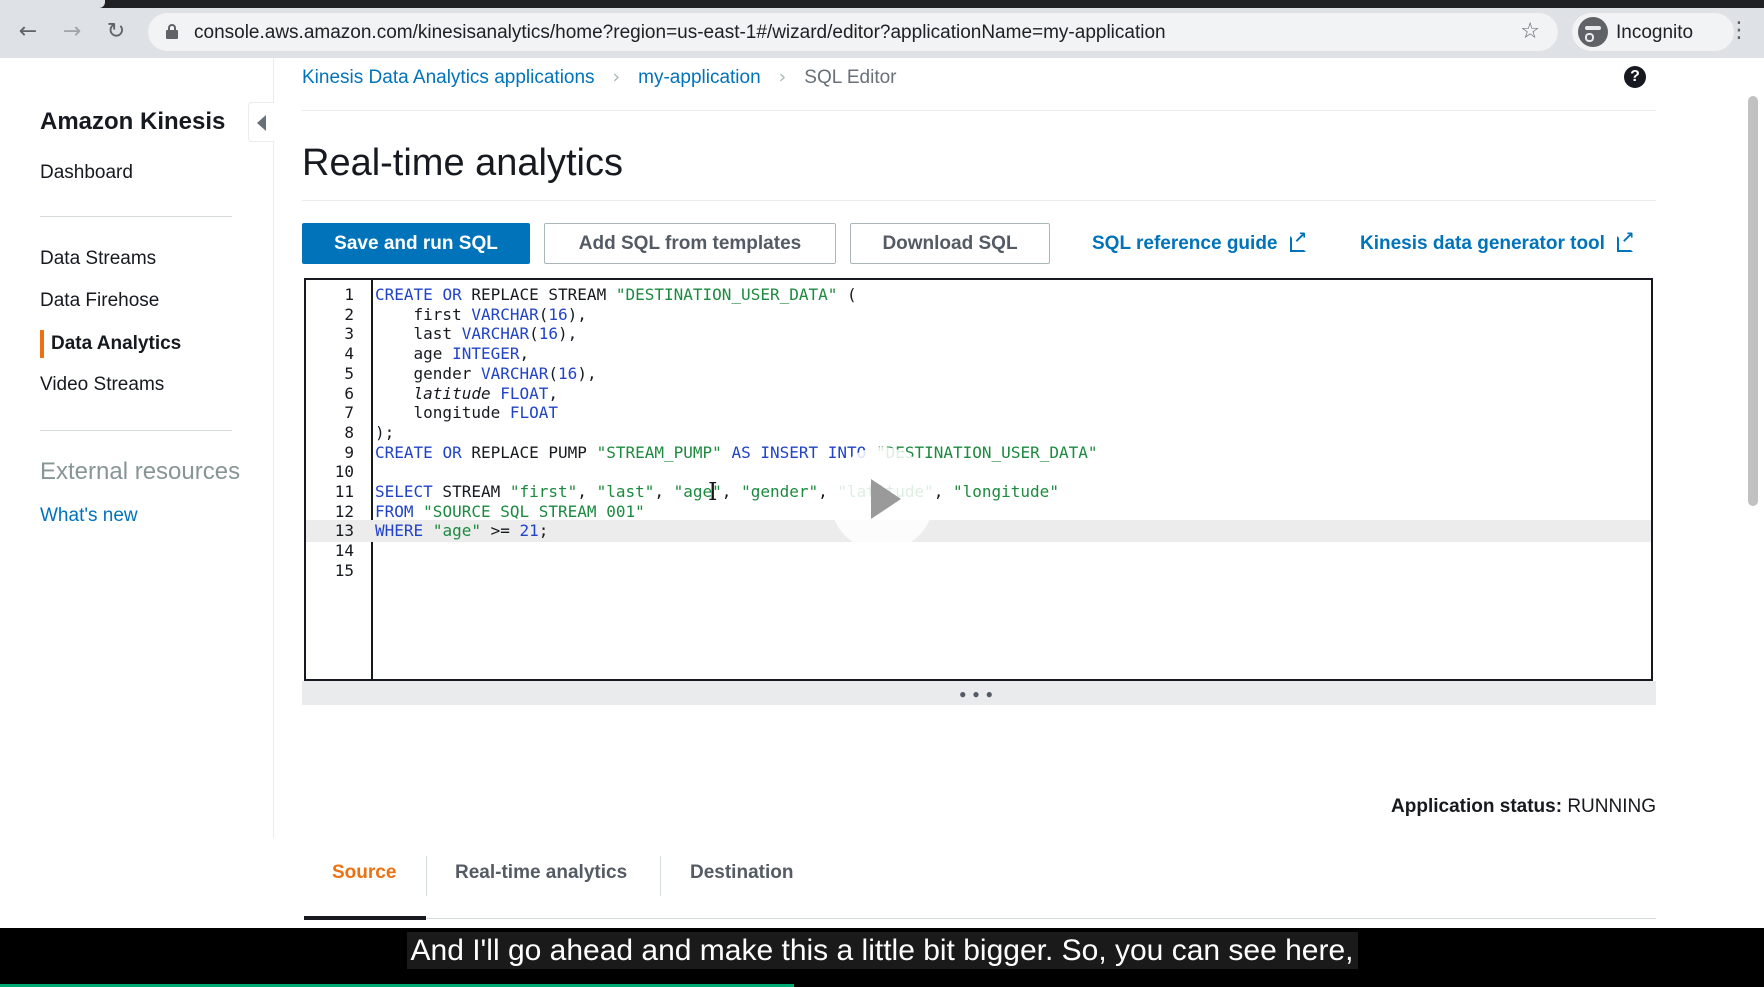  What do you see at coordinates (978, 551) in the screenshot?
I see `code-line: 14` at bounding box center [978, 551].